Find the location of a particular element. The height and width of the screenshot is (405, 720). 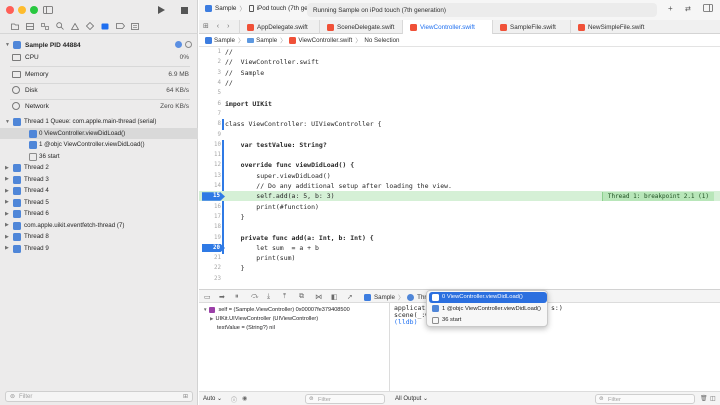

step-over-icon: ⤼ is located at coordinates (254, 297).